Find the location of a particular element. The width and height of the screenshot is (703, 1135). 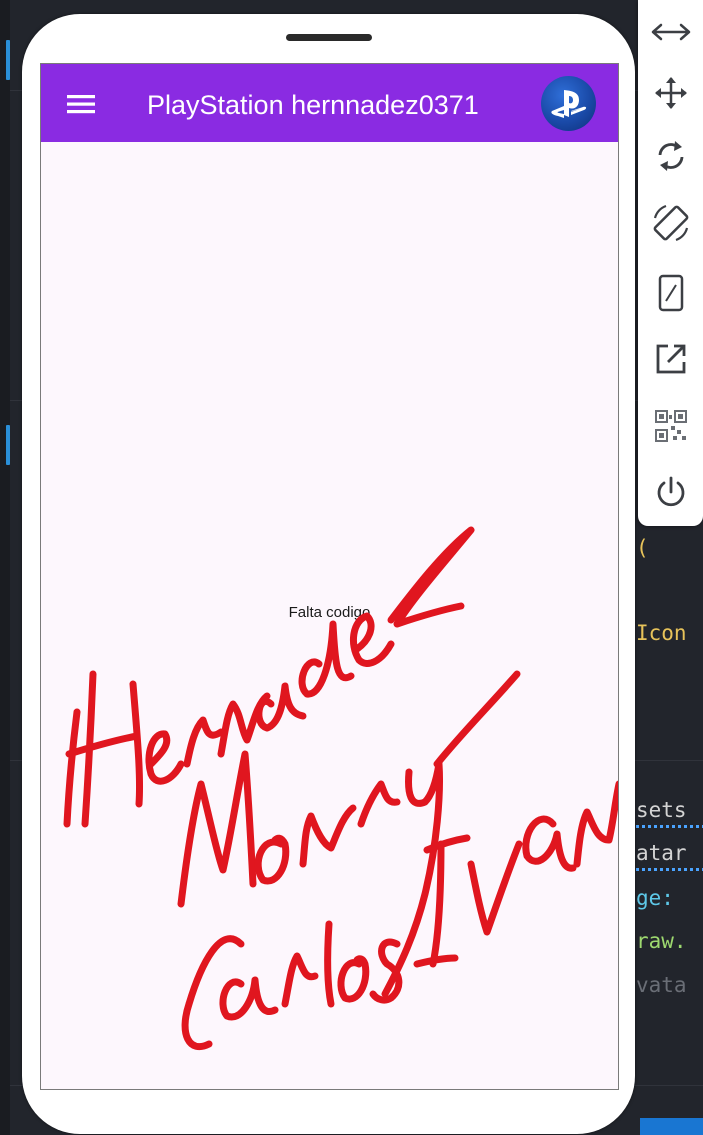

code-fragment: ge: is located at coordinates (655, 898).